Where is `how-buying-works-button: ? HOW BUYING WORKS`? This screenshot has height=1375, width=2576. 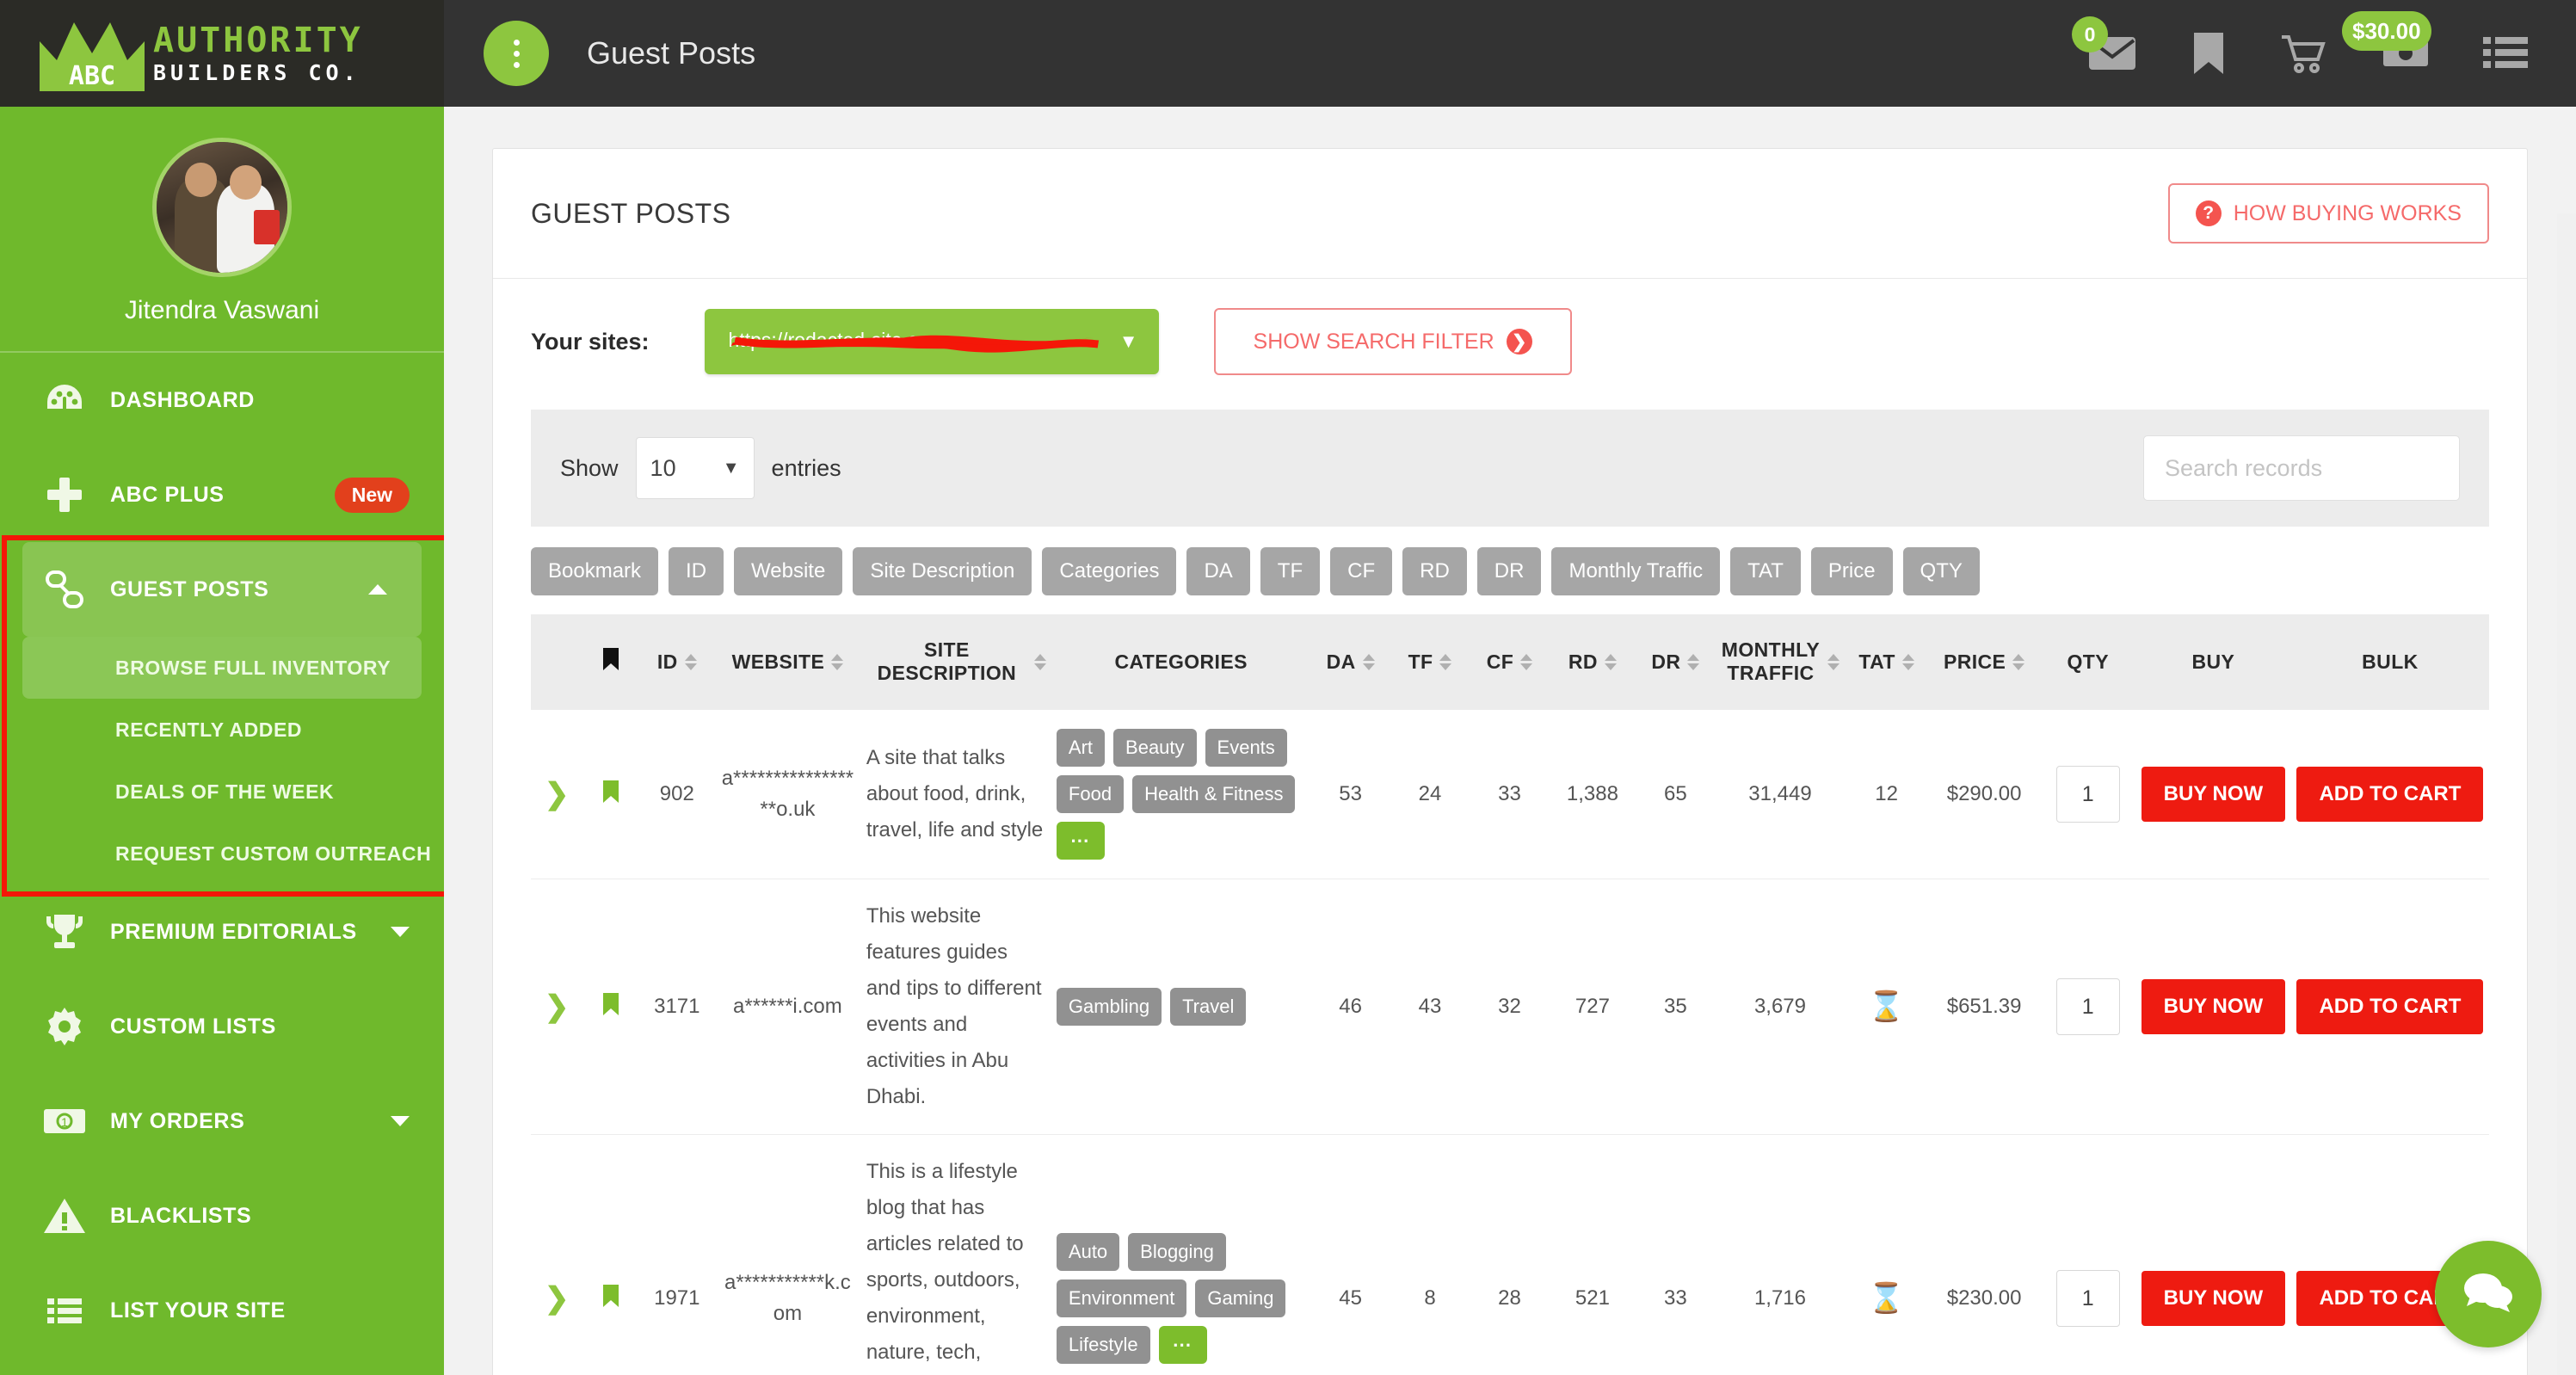
how-buying-works-button: ? HOW BUYING WORKS is located at coordinates (2328, 213).